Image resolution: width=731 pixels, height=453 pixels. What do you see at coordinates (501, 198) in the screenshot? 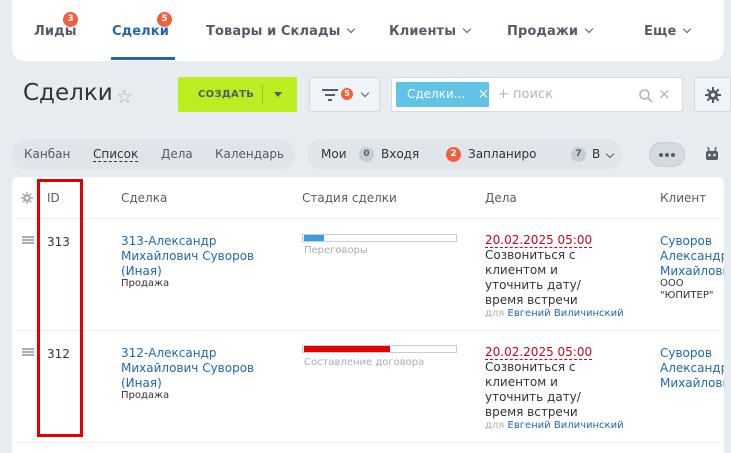
I see `column-header-activity: Дела` at bounding box center [501, 198].